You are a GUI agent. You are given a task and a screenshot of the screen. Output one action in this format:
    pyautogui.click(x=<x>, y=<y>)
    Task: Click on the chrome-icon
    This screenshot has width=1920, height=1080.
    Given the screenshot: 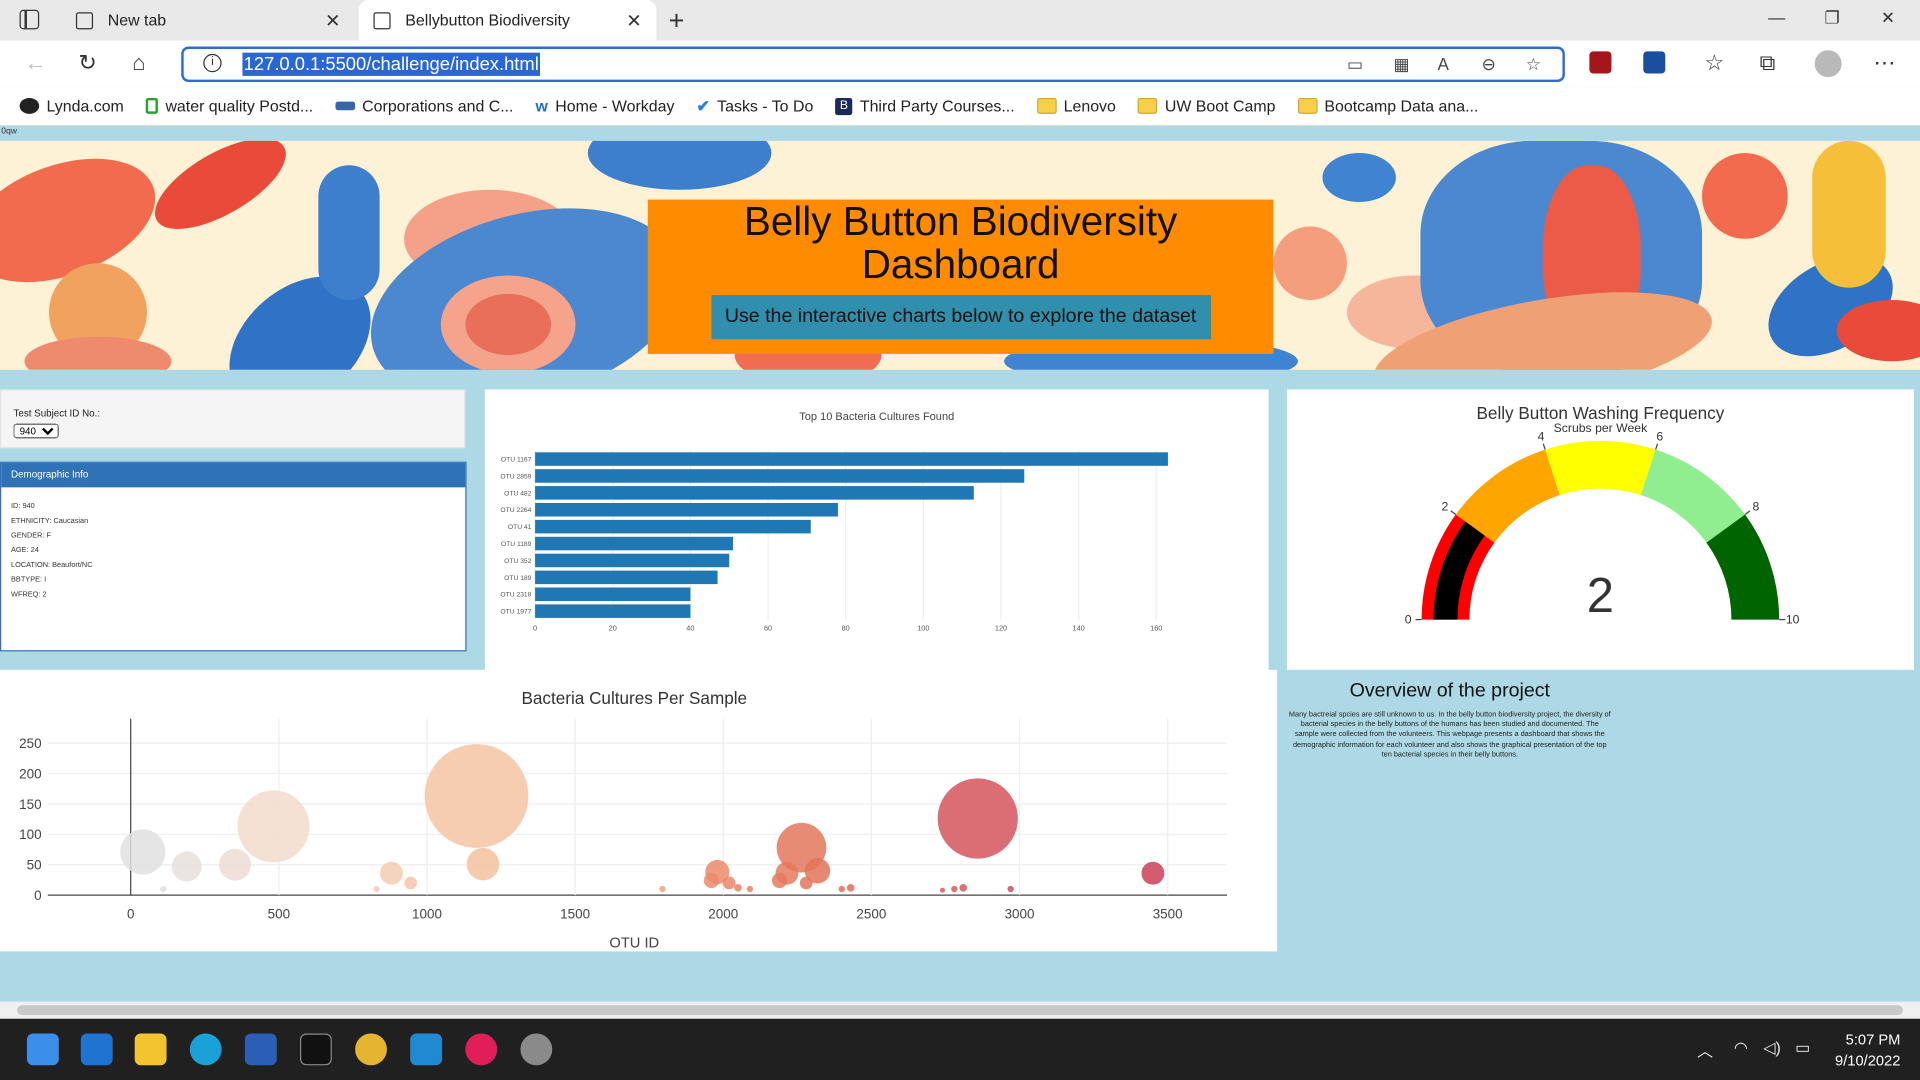 What is the action you would take?
    pyautogui.click(x=371, y=1049)
    